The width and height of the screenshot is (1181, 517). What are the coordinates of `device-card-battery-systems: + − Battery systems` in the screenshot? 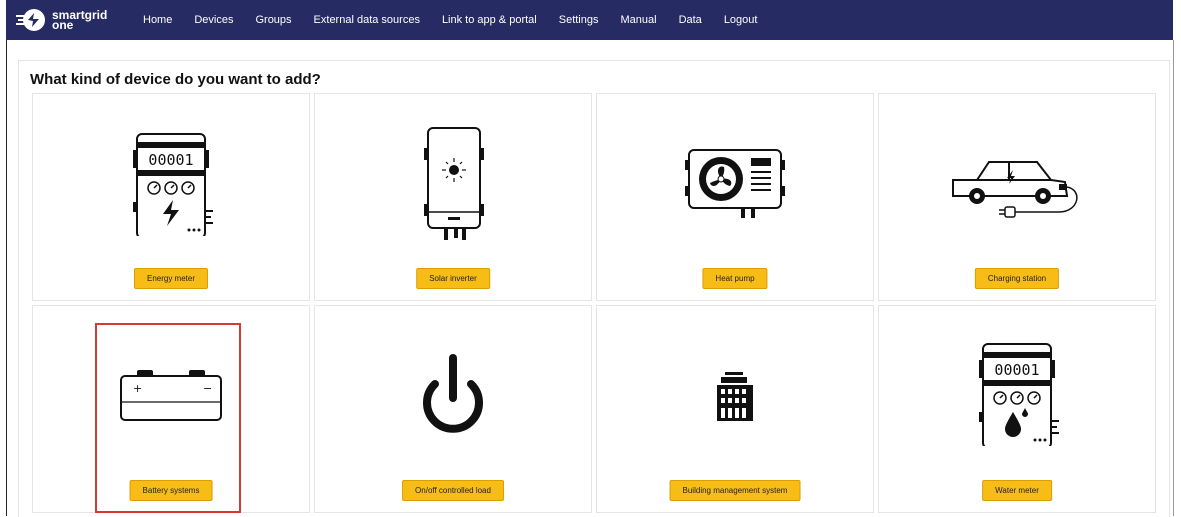 It's located at (171, 409).